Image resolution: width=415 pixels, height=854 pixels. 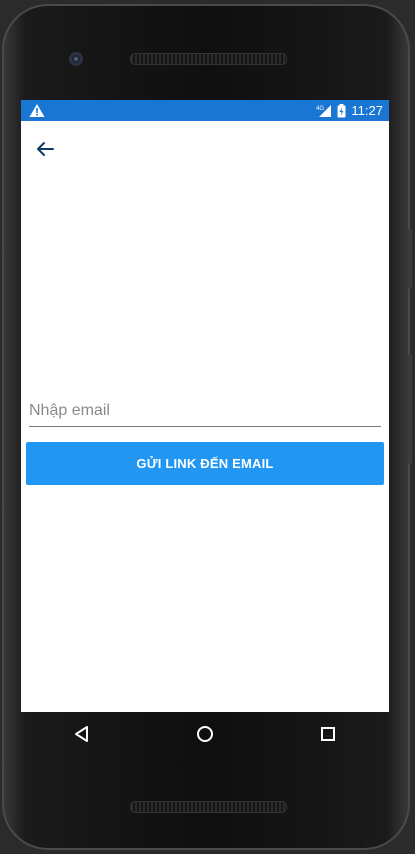 I want to click on nav-back-button, so click(x=82, y=734).